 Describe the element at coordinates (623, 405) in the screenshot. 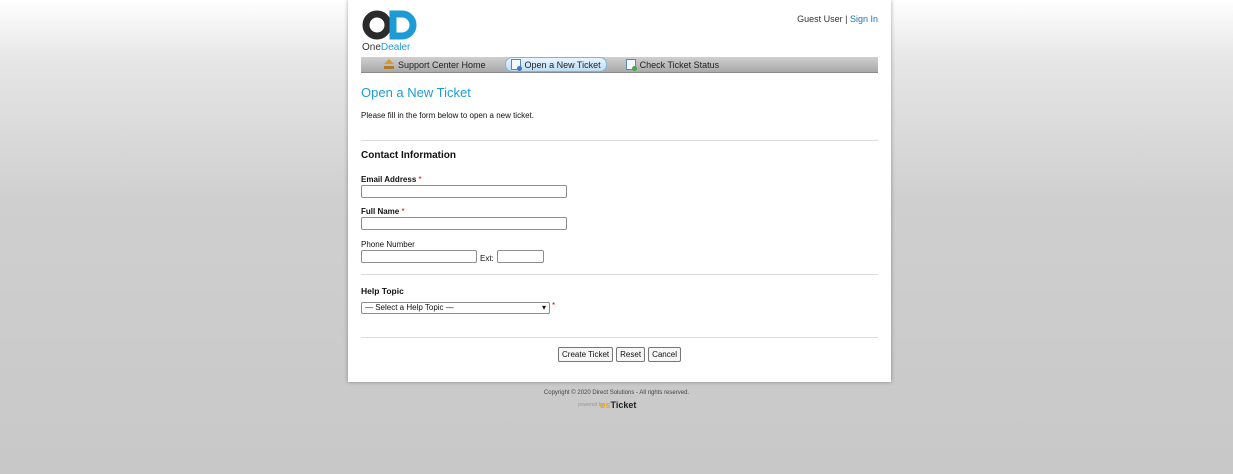

I see `osticket-logo-ticket: Ticket` at that location.